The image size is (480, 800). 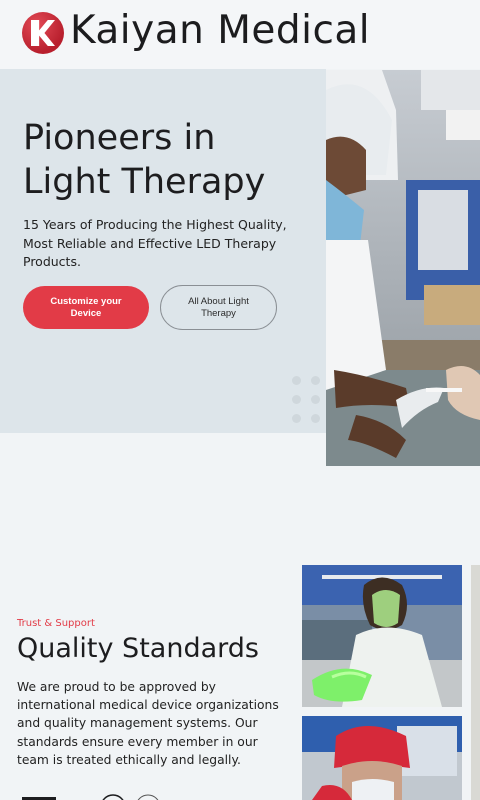 What do you see at coordinates (56, 623) in the screenshot?
I see `section-eyebrow: Trust & Support` at bounding box center [56, 623].